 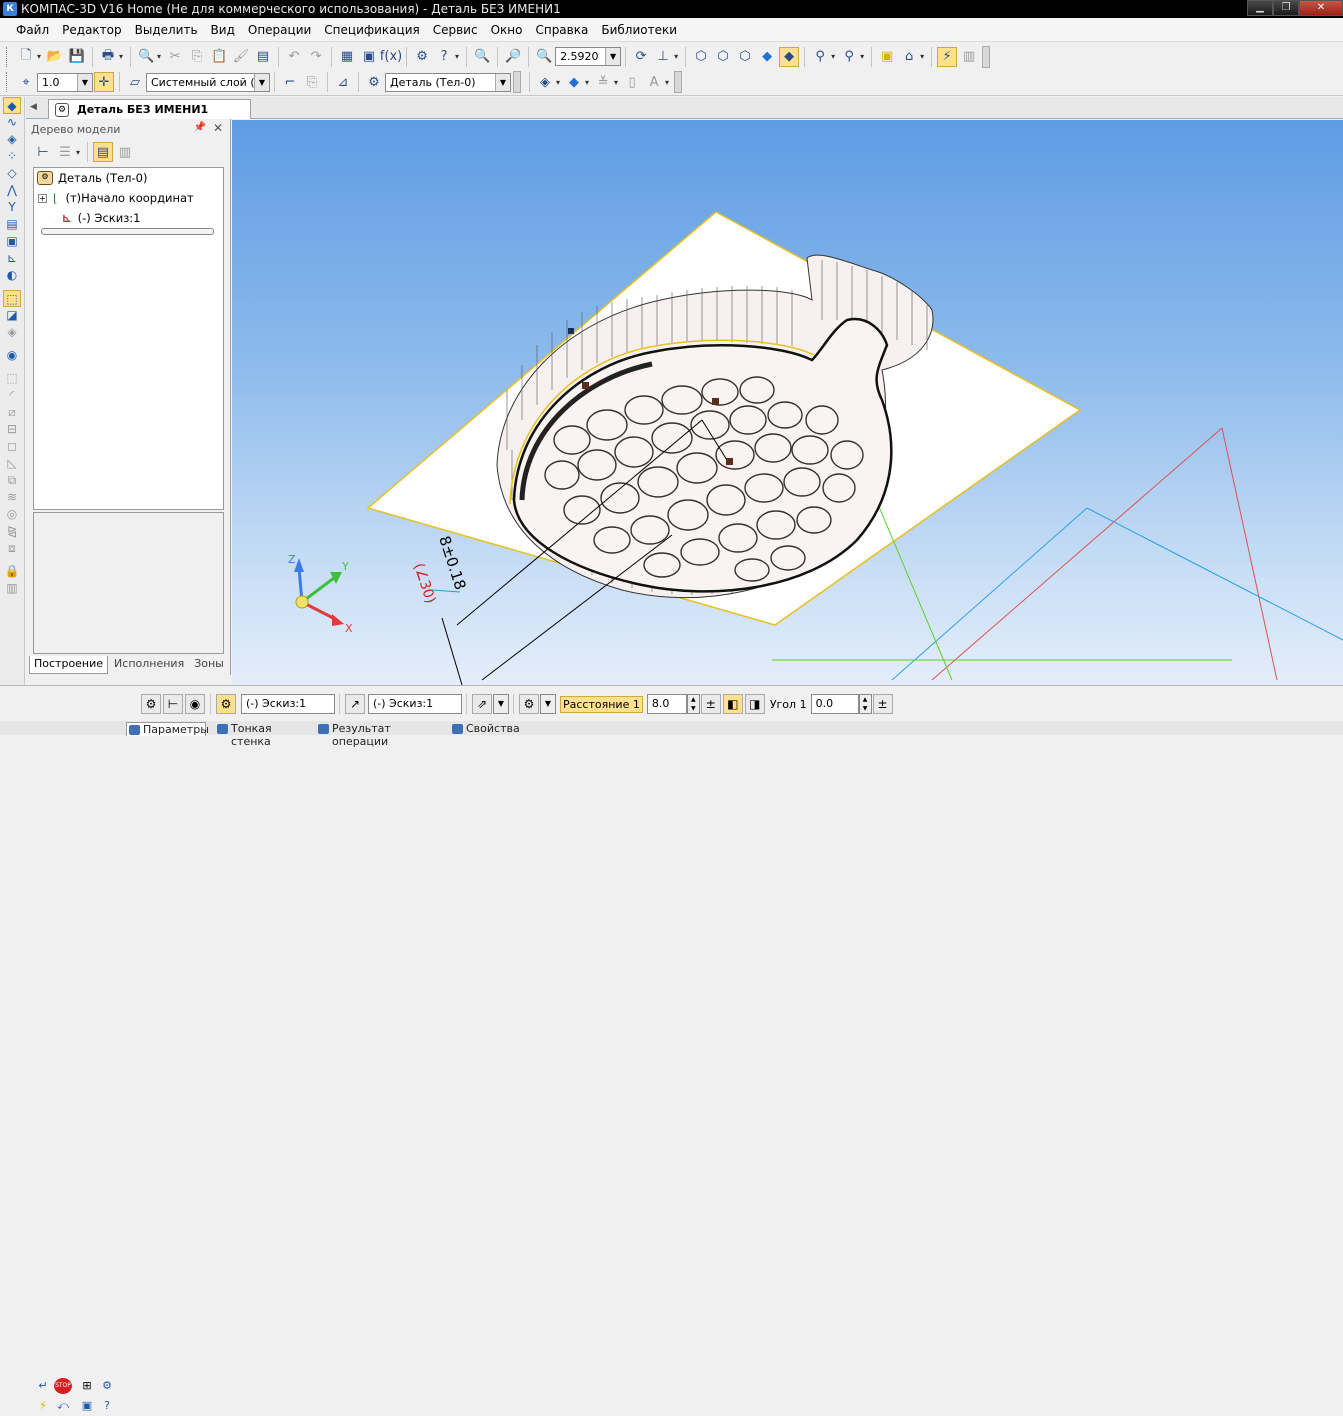 I want to click on editing-panel-icon: ◆, so click(x=12, y=105).